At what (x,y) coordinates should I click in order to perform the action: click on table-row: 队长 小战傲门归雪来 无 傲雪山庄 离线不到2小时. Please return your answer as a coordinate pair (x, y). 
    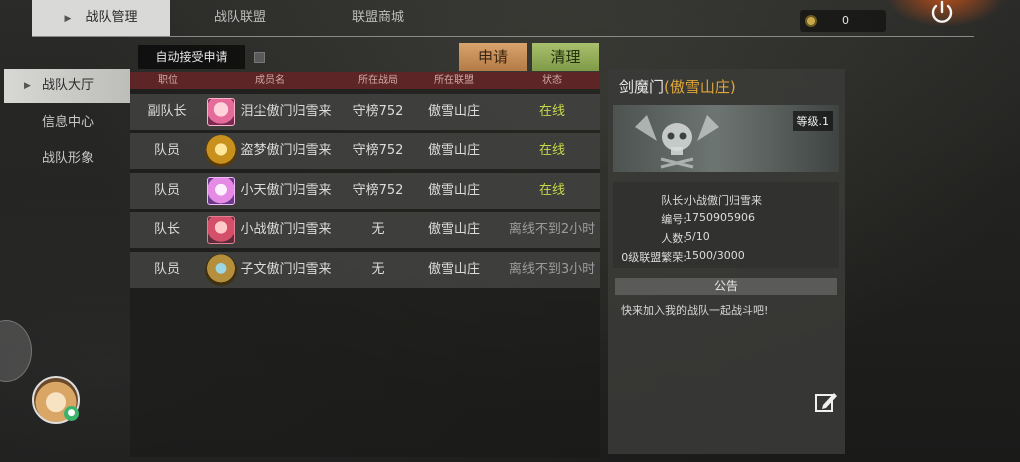
    Looking at the image, I should click on (365, 230).